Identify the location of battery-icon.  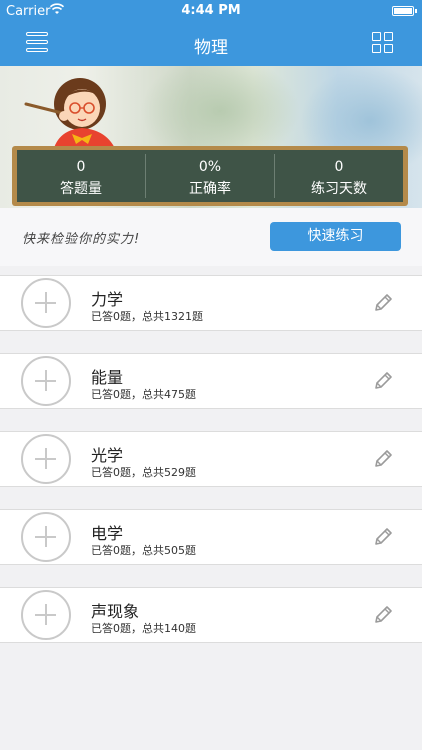
(404, 11).